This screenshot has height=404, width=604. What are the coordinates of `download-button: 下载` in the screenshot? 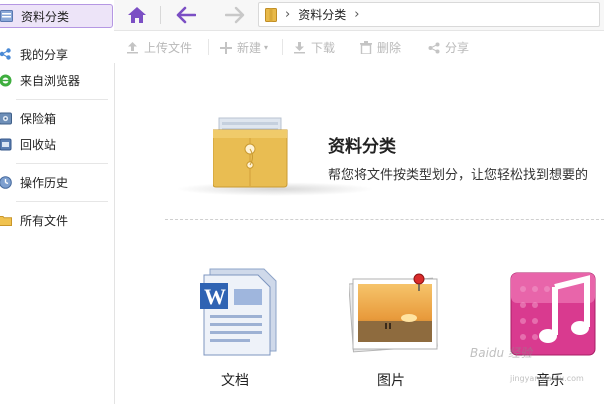 It's located at (314, 47).